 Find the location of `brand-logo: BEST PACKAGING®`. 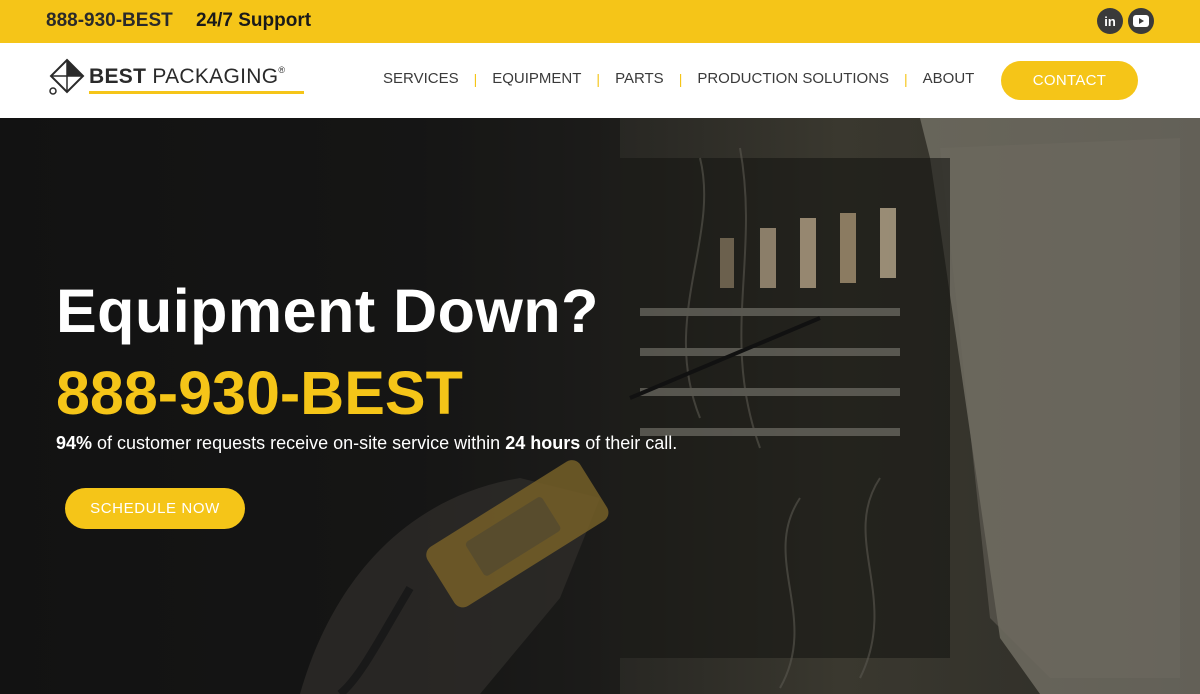

brand-logo: BEST PACKAGING® is located at coordinates (182, 79).